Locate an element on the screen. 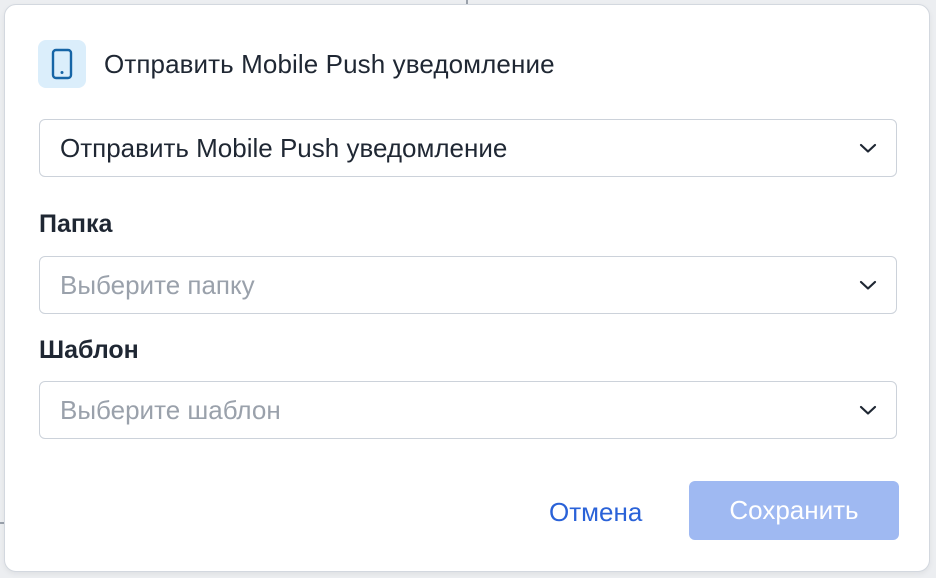  save-button: Сохранить is located at coordinates (794, 510).